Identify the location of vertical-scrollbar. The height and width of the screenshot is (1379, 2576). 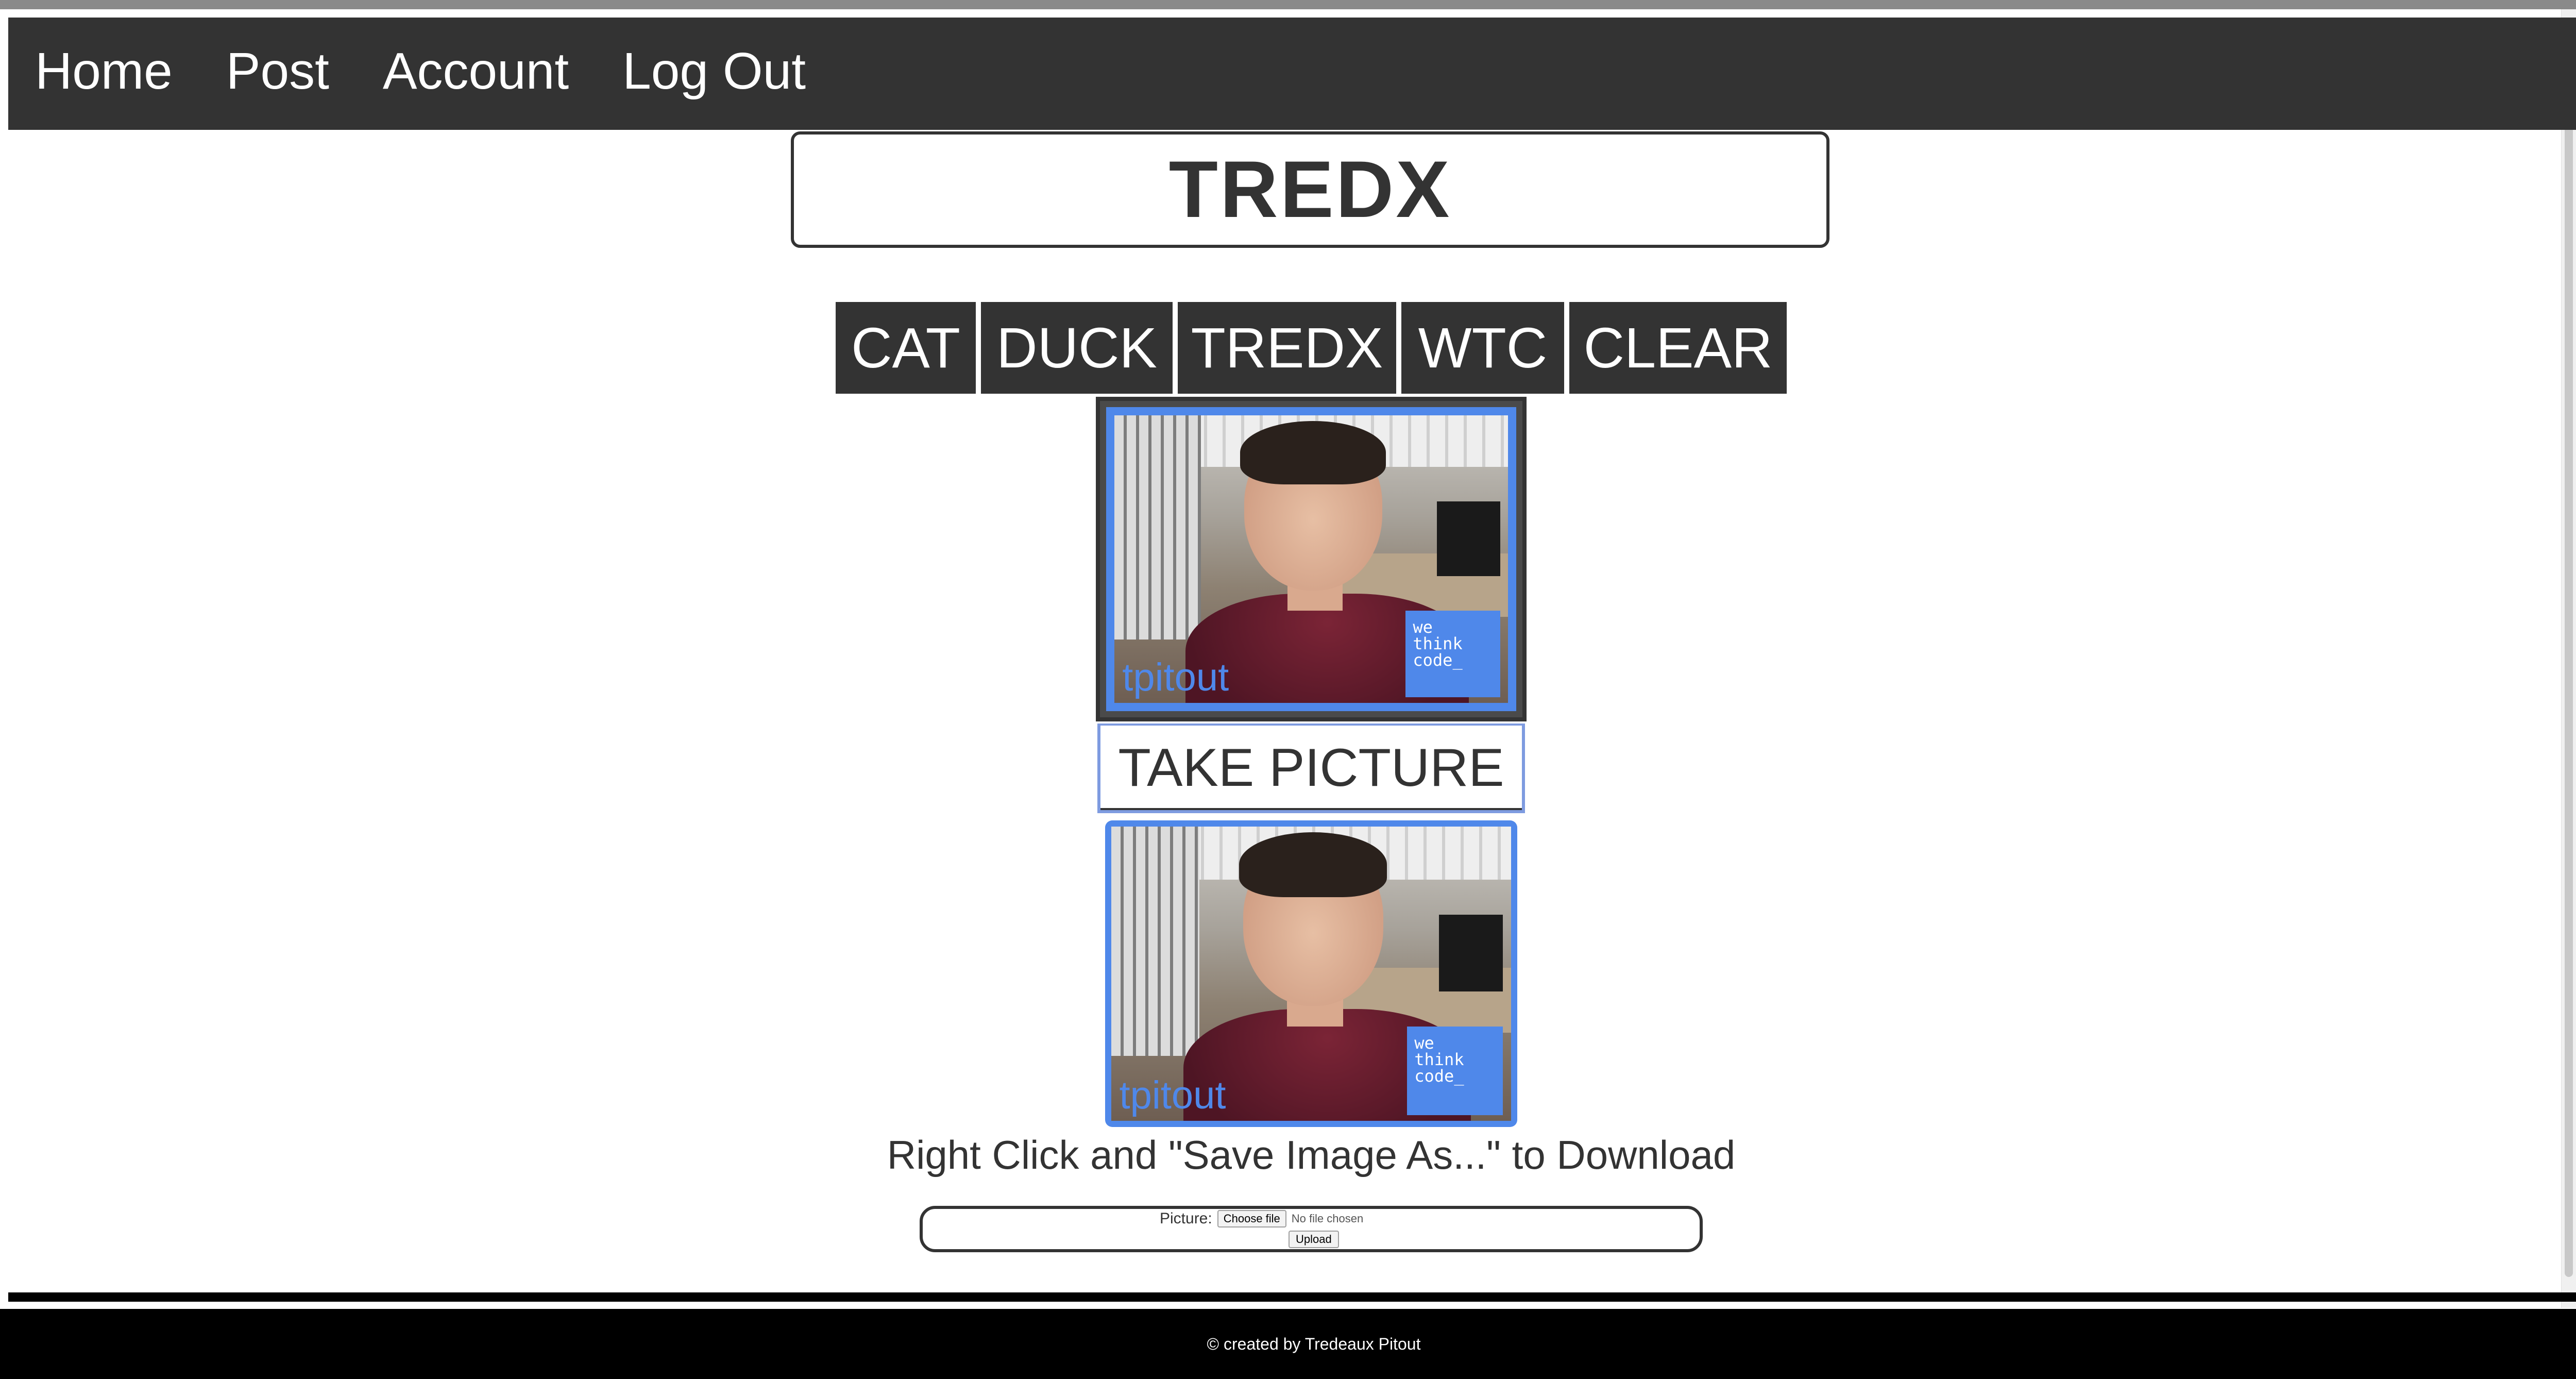
(2568, 658).